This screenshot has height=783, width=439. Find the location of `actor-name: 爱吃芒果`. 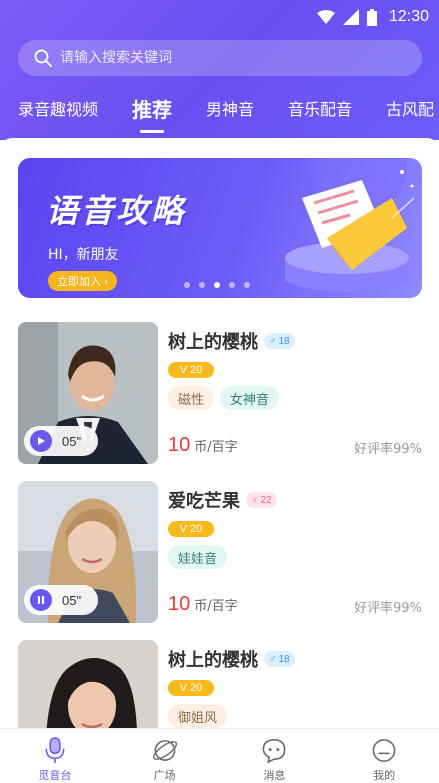

actor-name: 爱吃芒果 is located at coordinates (204, 501).